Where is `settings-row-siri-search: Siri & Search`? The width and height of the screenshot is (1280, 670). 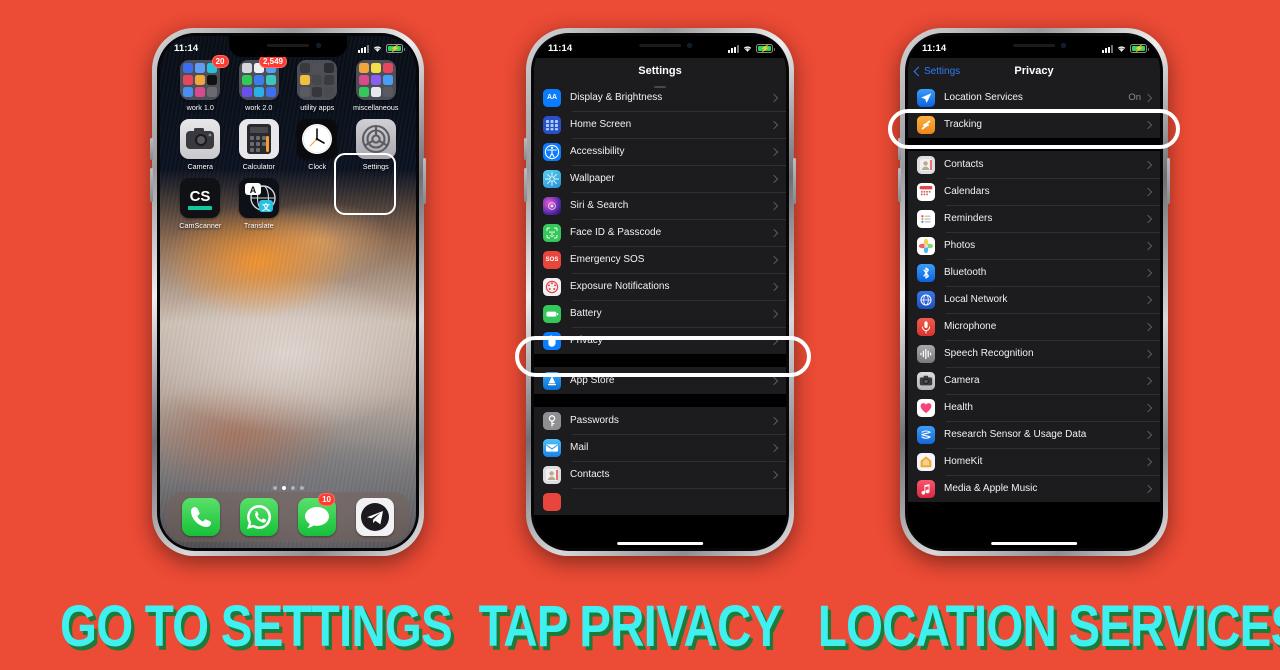
settings-row-siri-search: Siri & Search is located at coordinates (660, 205).